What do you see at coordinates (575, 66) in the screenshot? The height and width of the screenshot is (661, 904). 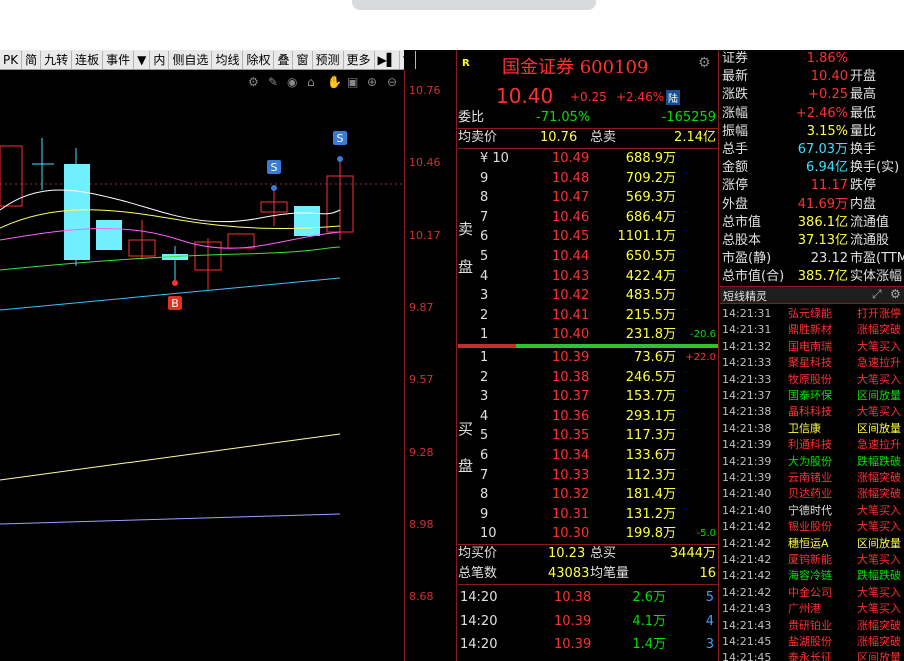 I see `stock-name: 国金证券 600109` at bounding box center [575, 66].